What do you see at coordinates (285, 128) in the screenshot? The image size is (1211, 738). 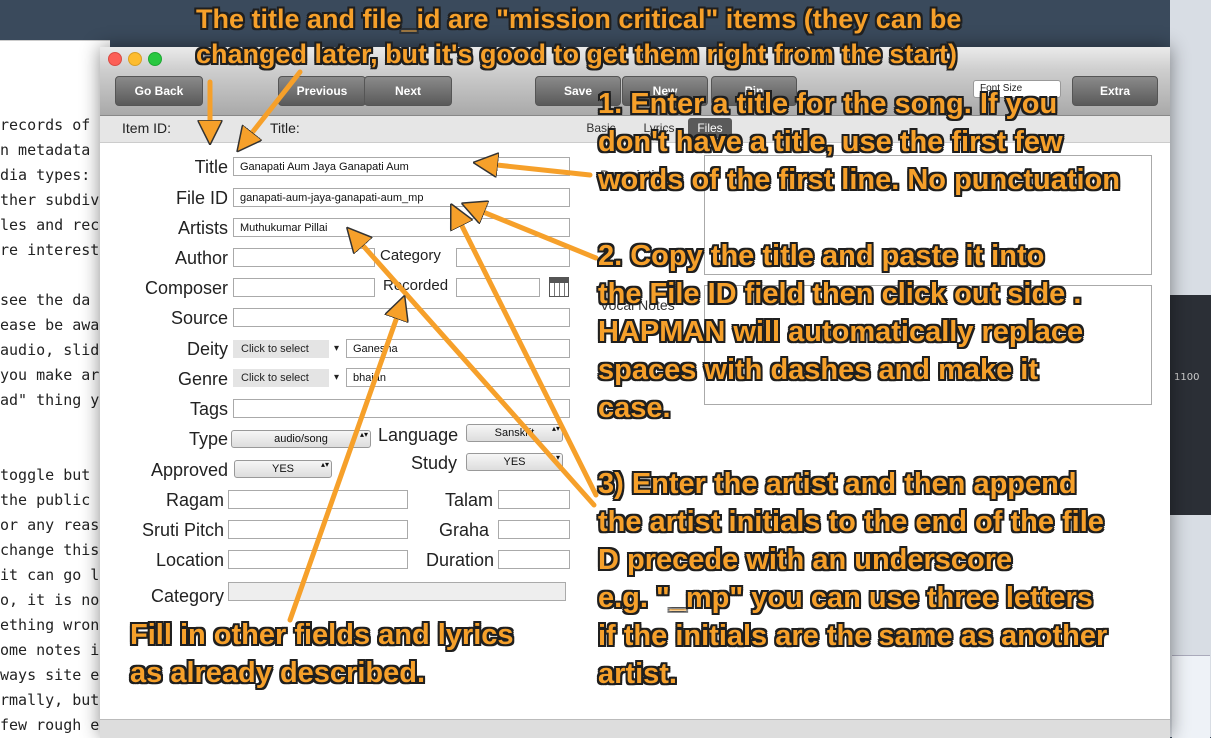 I see `title-header-label: Title:` at bounding box center [285, 128].